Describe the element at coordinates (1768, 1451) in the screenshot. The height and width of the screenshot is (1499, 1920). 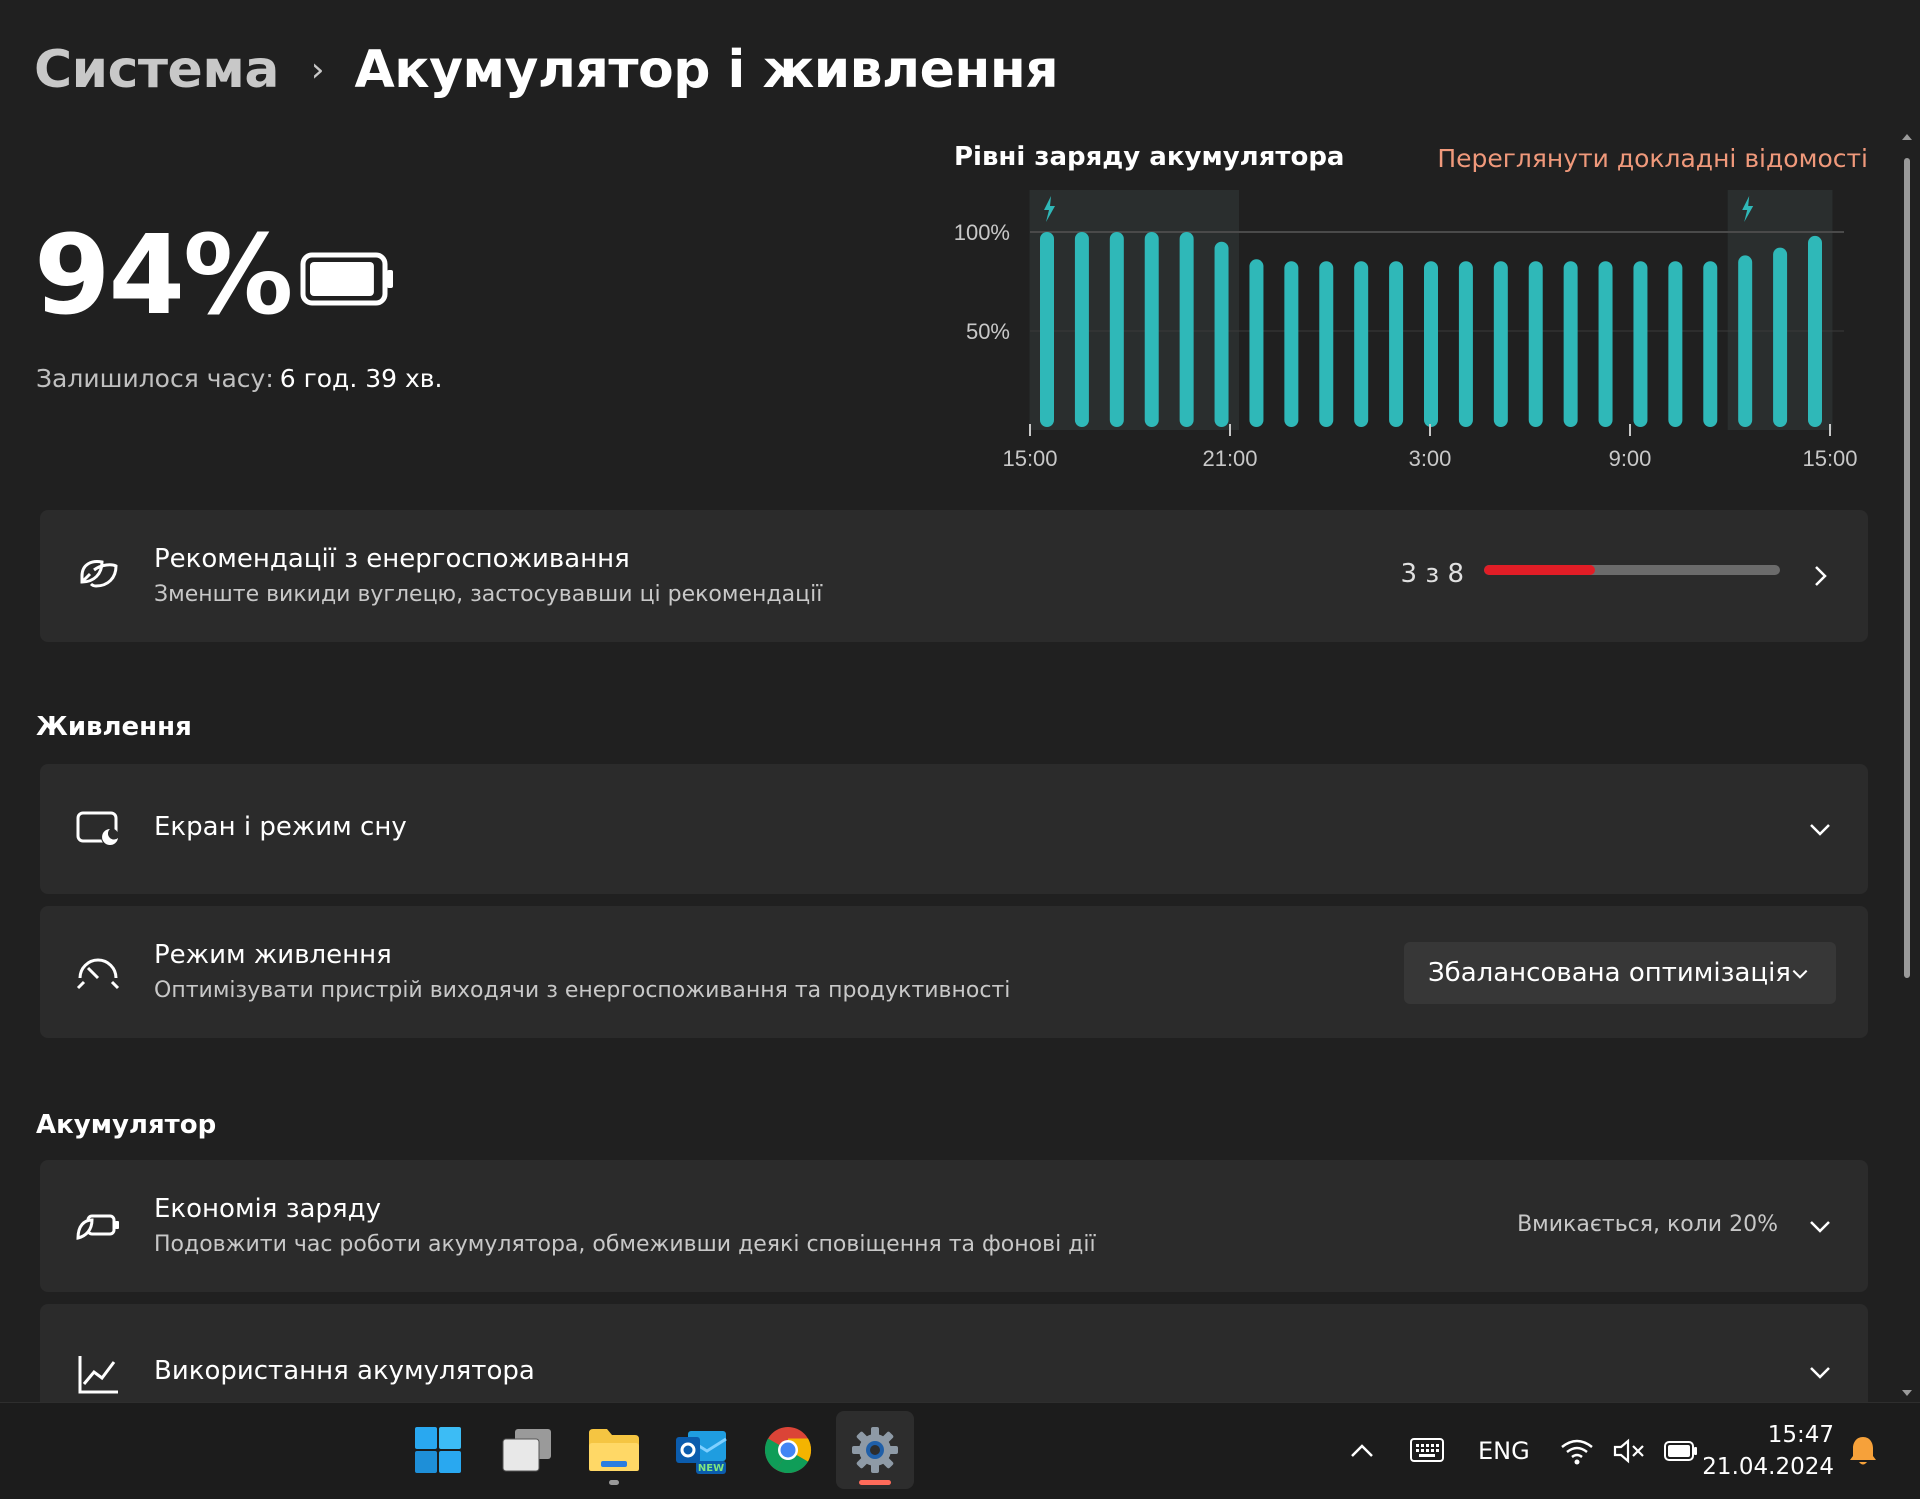
I see `clock-button: 15:47 21.04.2024` at that location.